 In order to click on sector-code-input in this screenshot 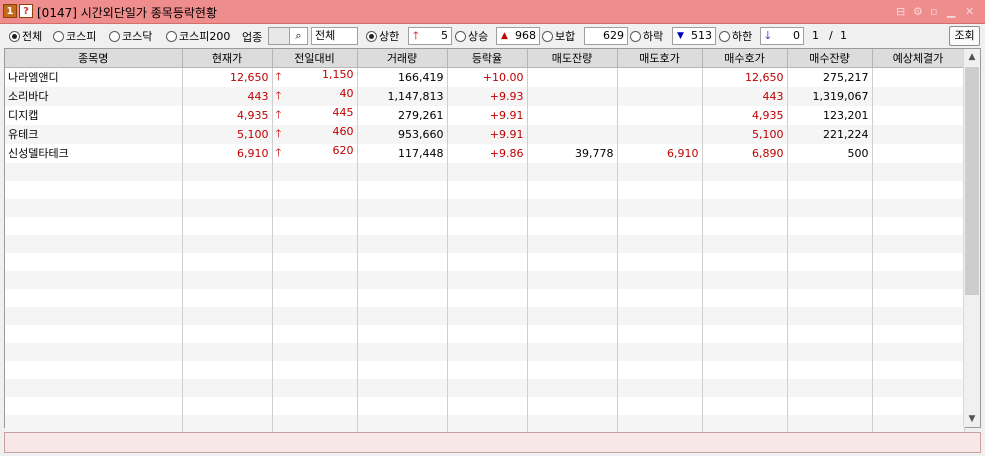, I will do `click(279, 36)`.